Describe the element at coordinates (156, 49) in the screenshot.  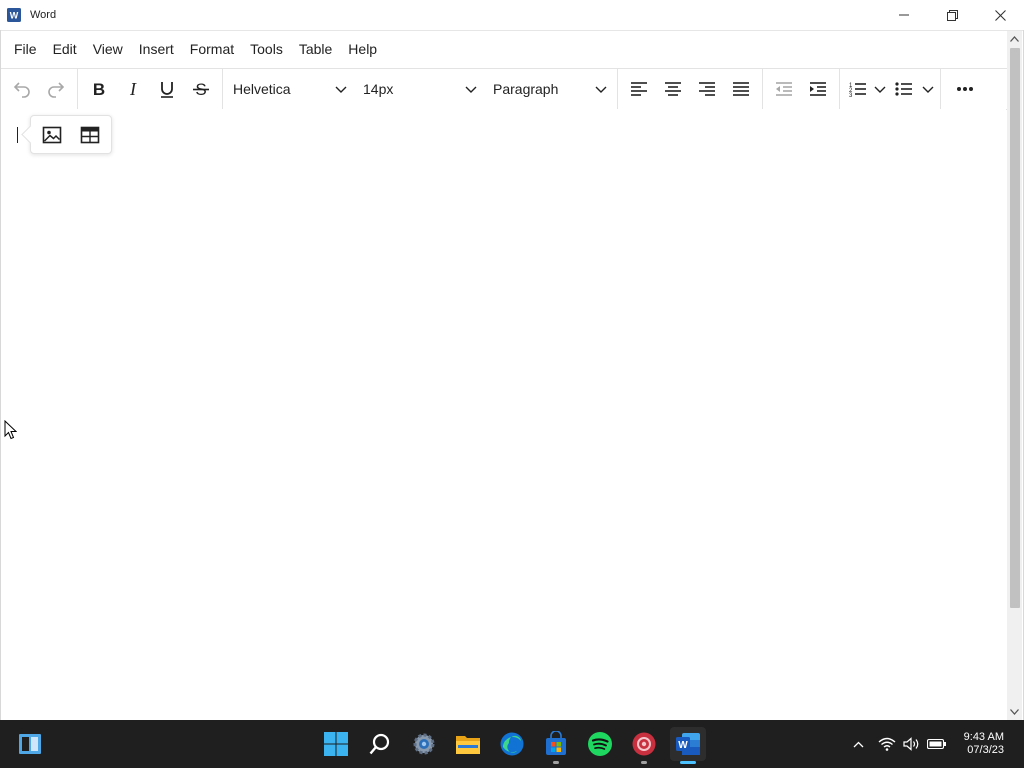
I see `menu-insert: Insert` at that location.